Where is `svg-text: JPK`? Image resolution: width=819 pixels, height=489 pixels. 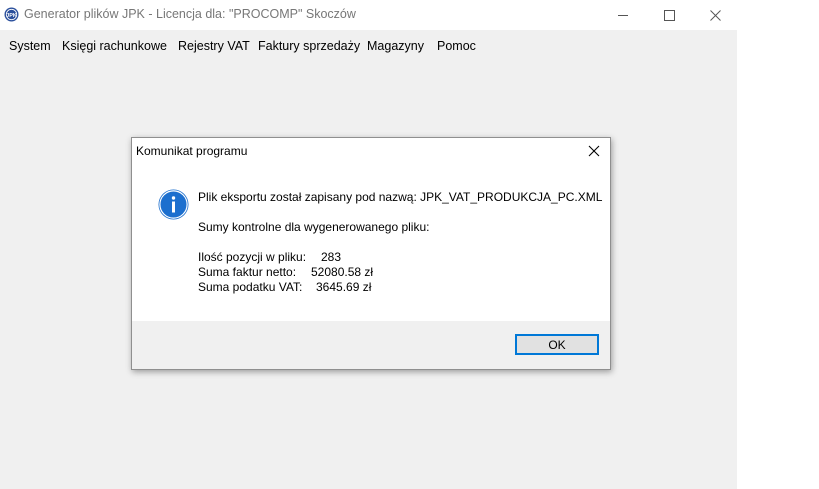
svg-text: JPK is located at coordinates (11, 16).